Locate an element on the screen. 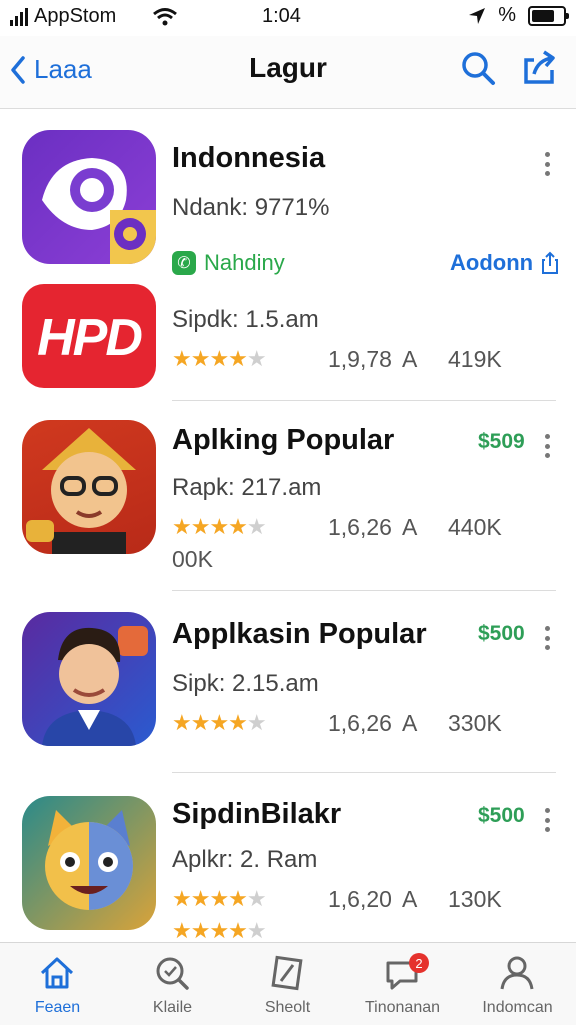 This screenshot has height=1025, width=576. tab-feaen: Feaen is located at coordinates (57, 984).